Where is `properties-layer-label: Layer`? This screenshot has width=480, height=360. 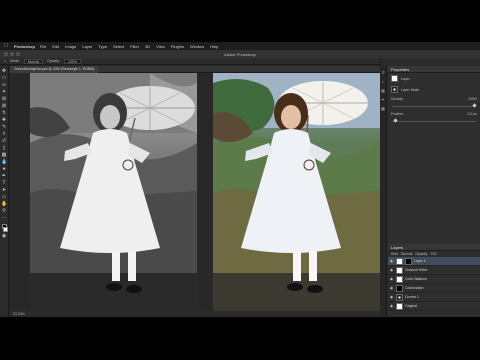 properties-layer-label: Layer is located at coordinates (405, 78).